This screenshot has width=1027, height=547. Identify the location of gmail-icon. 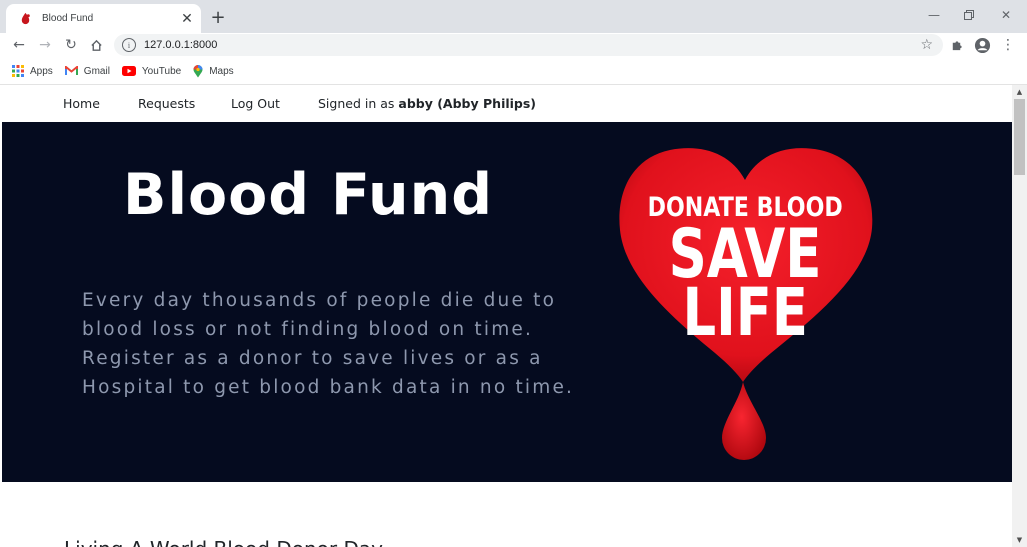
(71, 71).